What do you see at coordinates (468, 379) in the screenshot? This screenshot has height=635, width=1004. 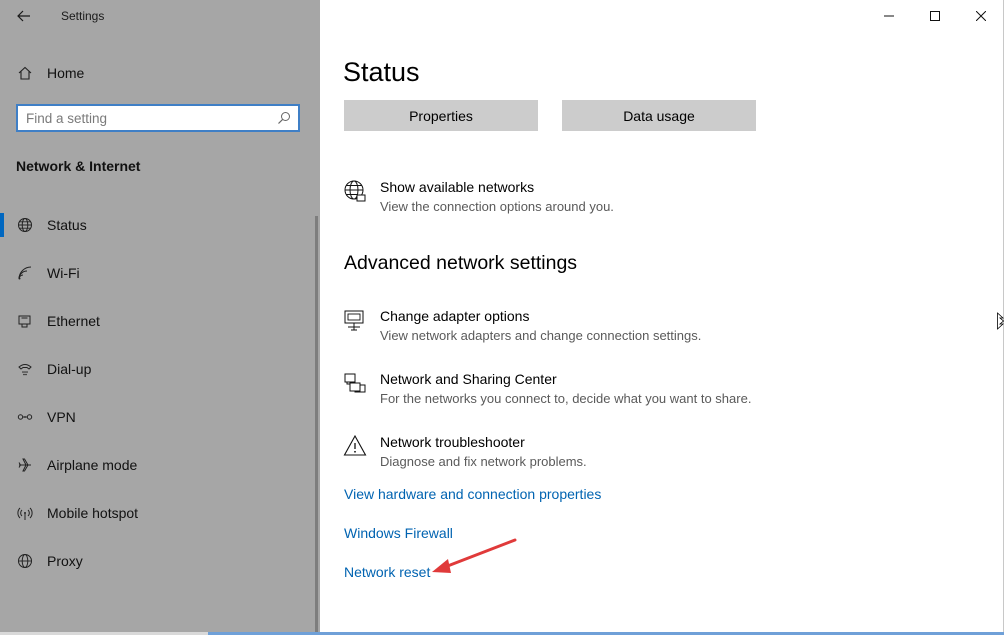 I see `setting-title: Network and Sharing Center` at bounding box center [468, 379].